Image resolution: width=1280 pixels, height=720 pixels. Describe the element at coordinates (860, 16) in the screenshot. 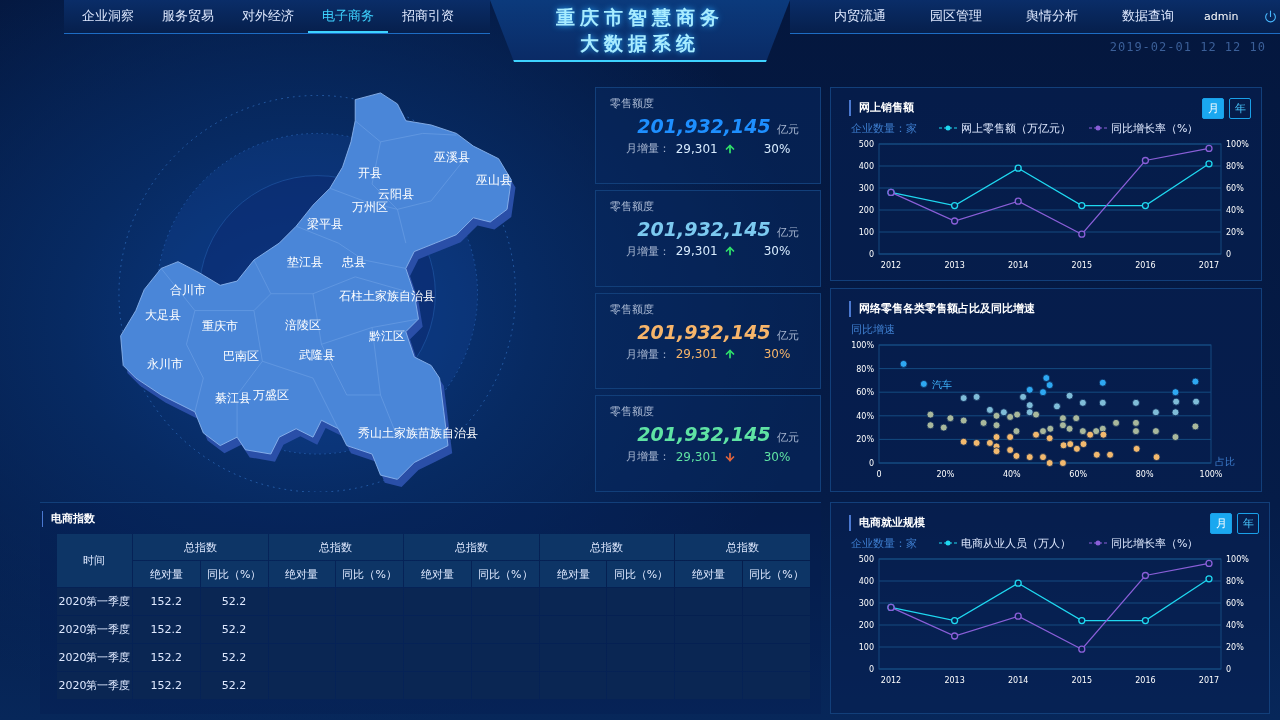

I see `nav-tab: 内贸流通` at that location.